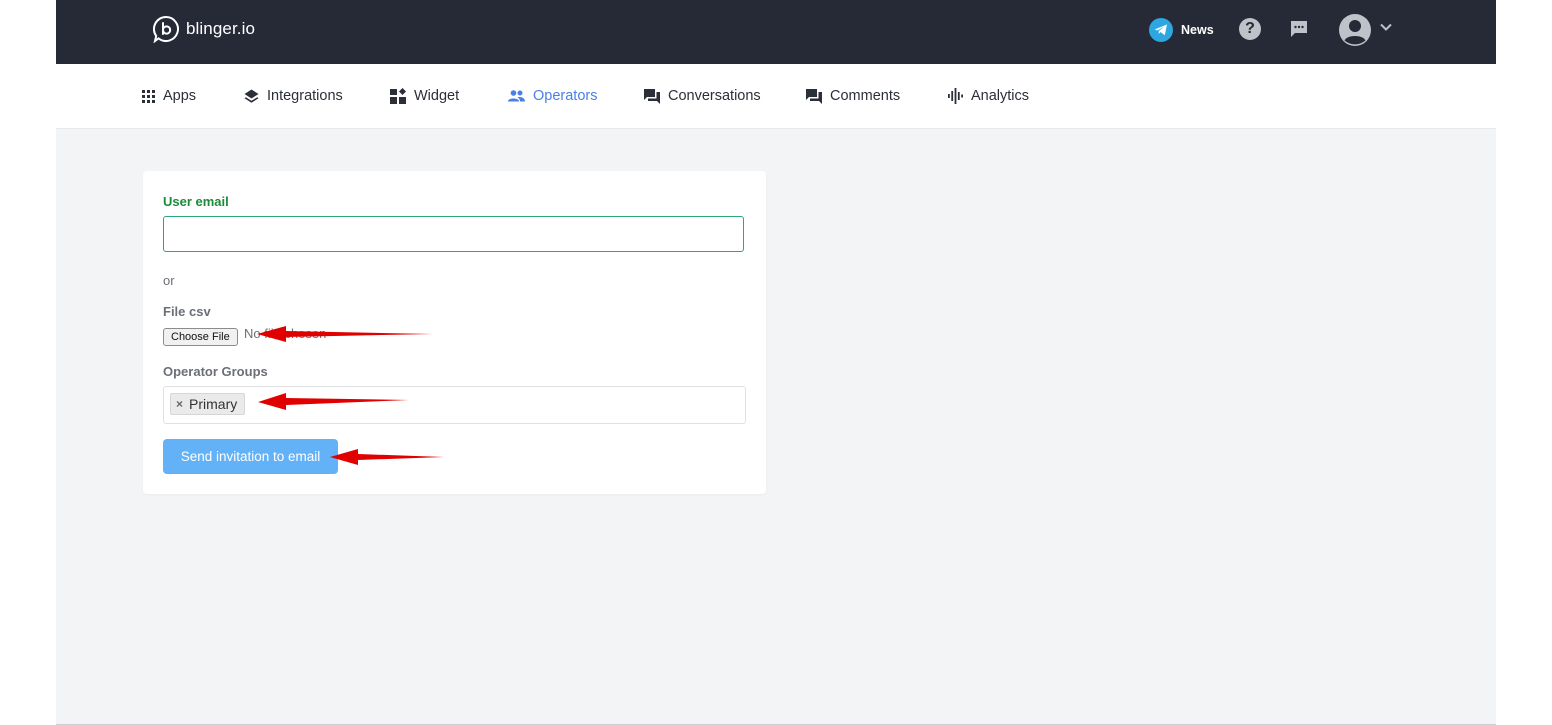 The image size is (1552, 725). Describe the element at coordinates (215, 371) in the screenshot. I see `groups-label: Operator Groups` at that location.